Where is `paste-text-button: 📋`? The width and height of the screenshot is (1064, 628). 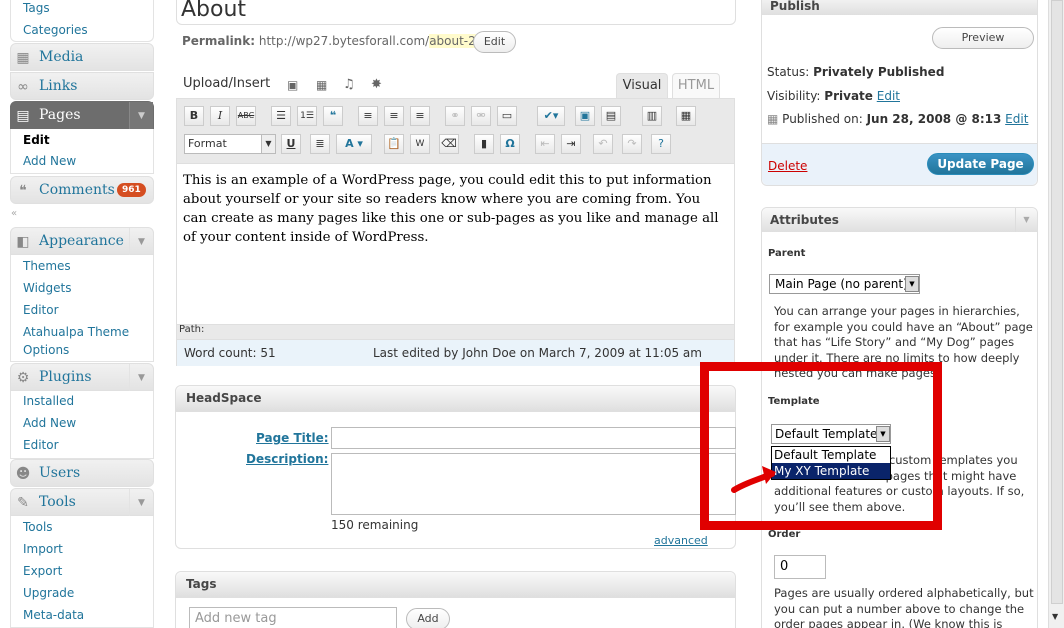 paste-text-button: 📋 is located at coordinates (394, 144).